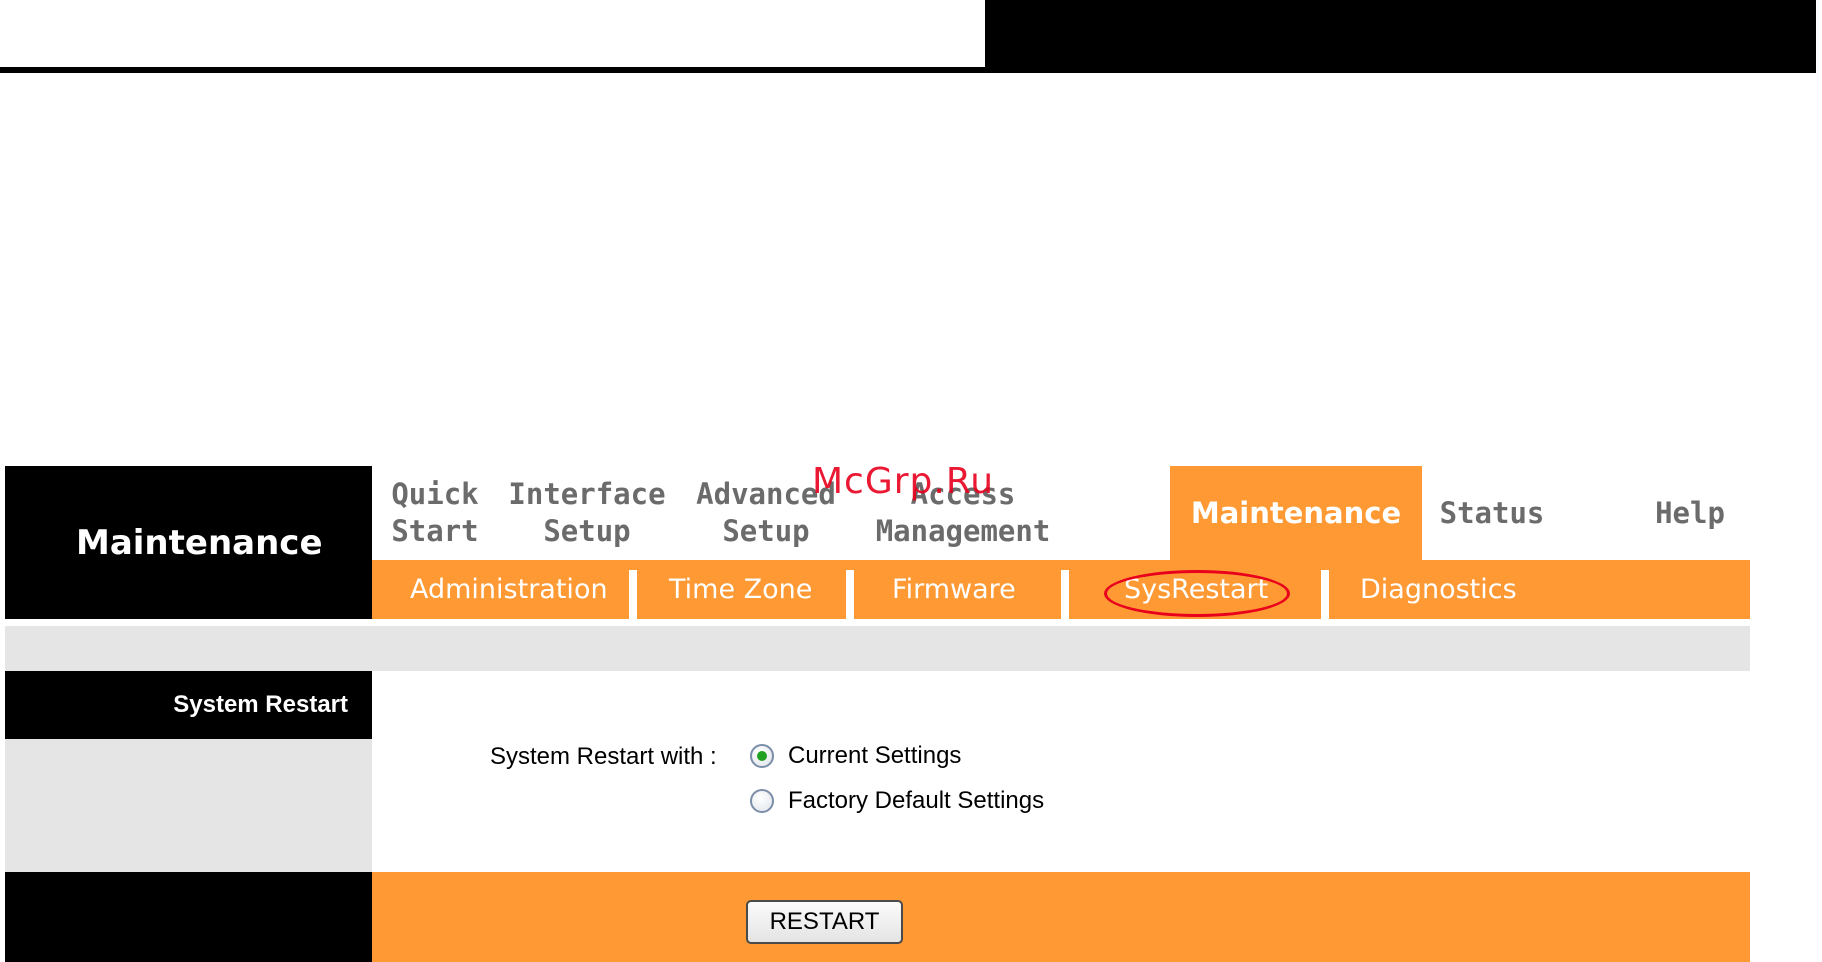  What do you see at coordinates (762, 756) in the screenshot?
I see `radio-current-settings` at bounding box center [762, 756].